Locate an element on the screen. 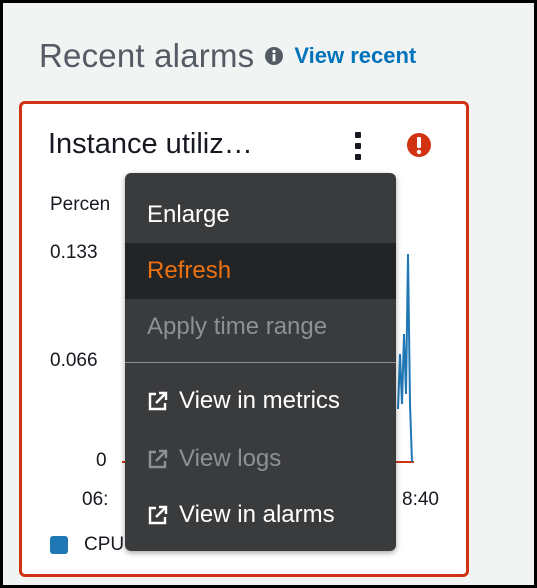 Image resolution: width=537 pixels, height=588 pixels. menu-item-refresh: Refresh is located at coordinates (260, 271).